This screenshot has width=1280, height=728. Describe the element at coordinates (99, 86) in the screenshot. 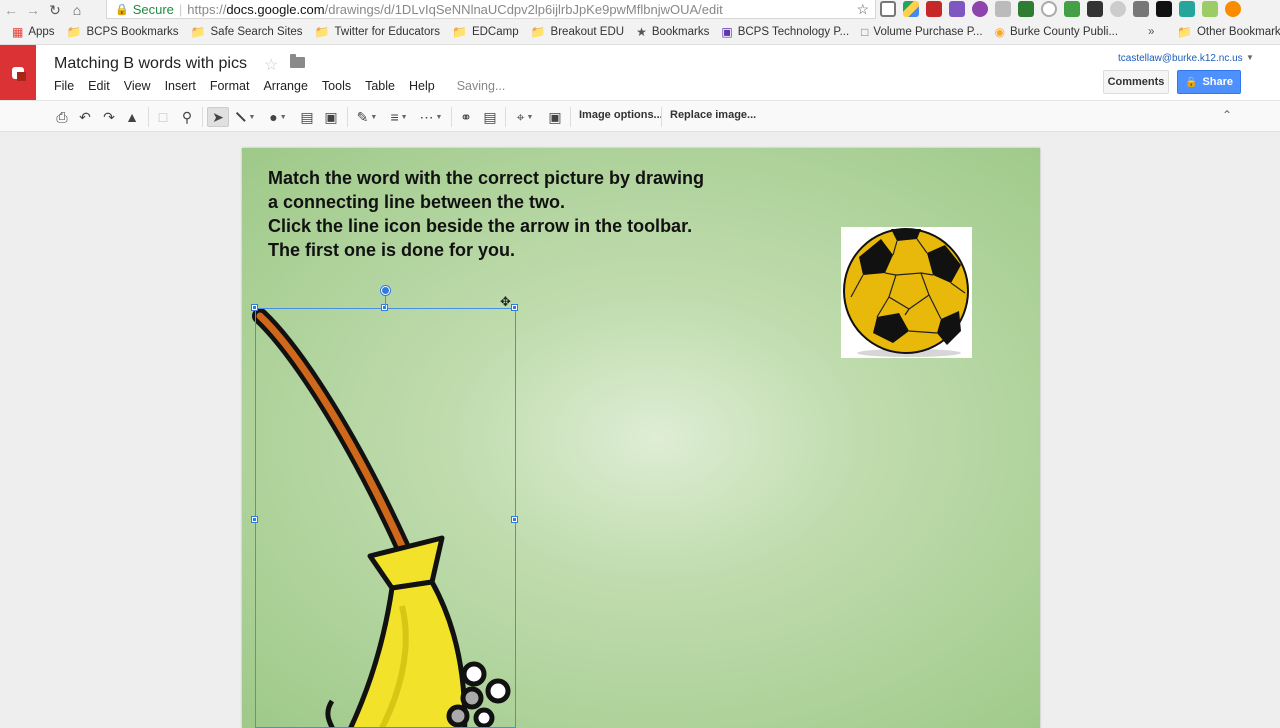

I see `menu-edit: Edit` at that location.